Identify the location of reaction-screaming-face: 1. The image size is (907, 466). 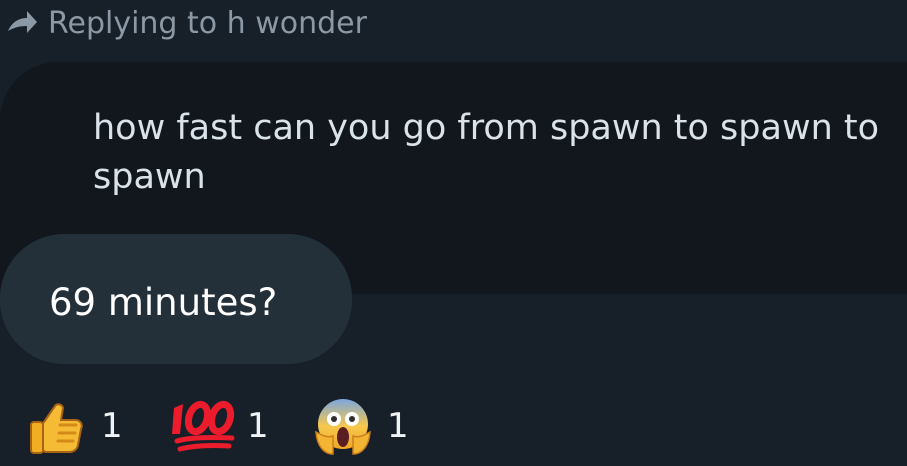
(360, 426).